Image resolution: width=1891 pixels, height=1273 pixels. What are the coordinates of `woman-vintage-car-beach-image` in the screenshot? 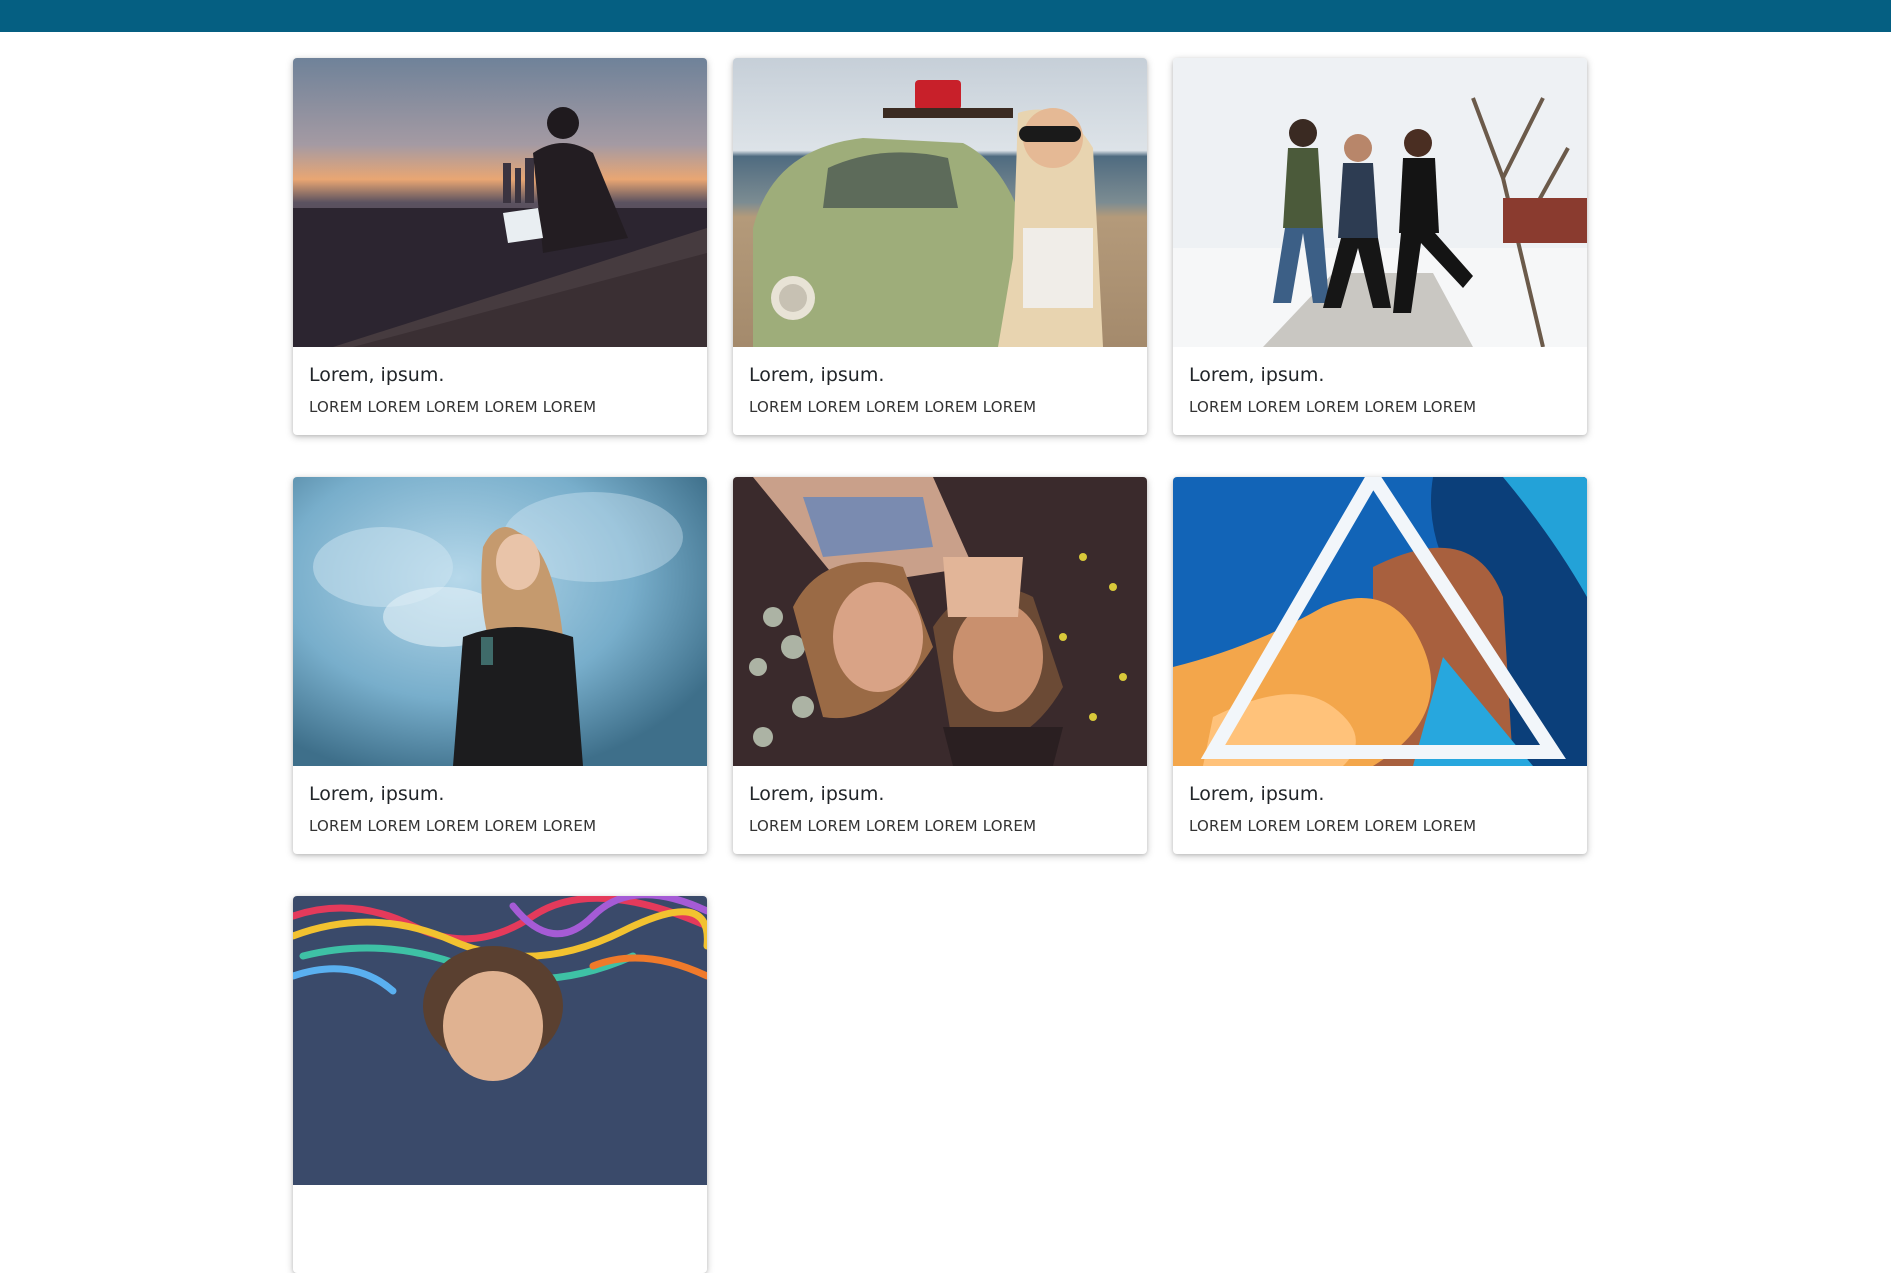 It's located at (940, 202).